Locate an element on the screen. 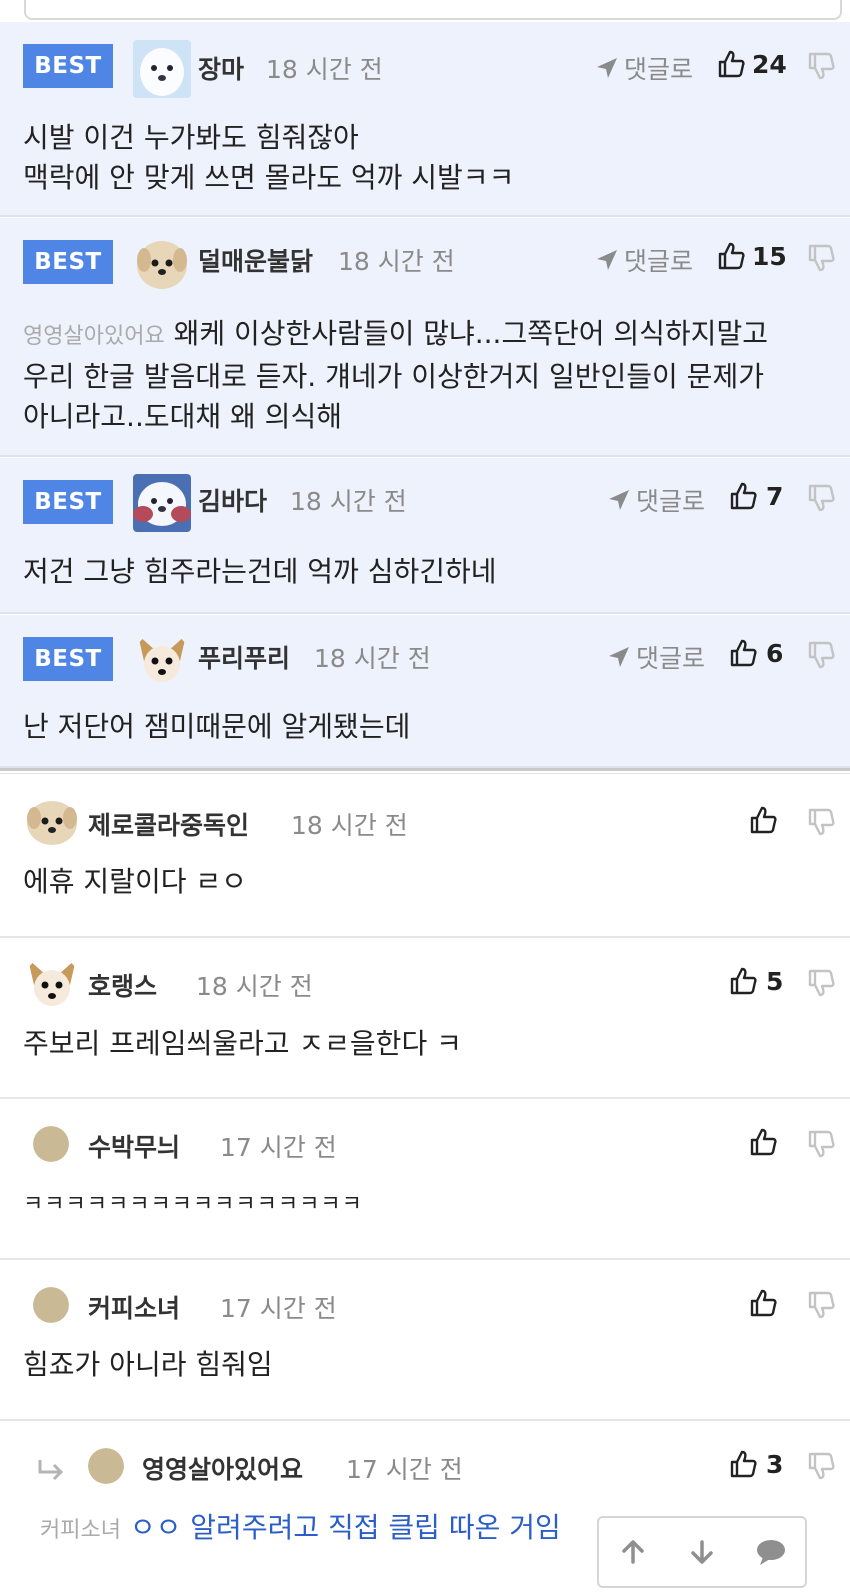 The image size is (850, 1594). speech-bubble-icon is located at coordinates (770, 1552).